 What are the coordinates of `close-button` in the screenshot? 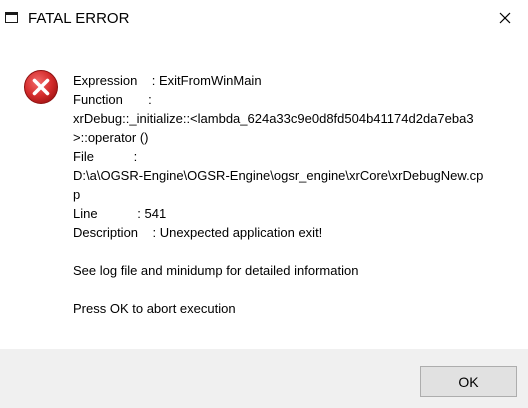 It's located at (505, 18).